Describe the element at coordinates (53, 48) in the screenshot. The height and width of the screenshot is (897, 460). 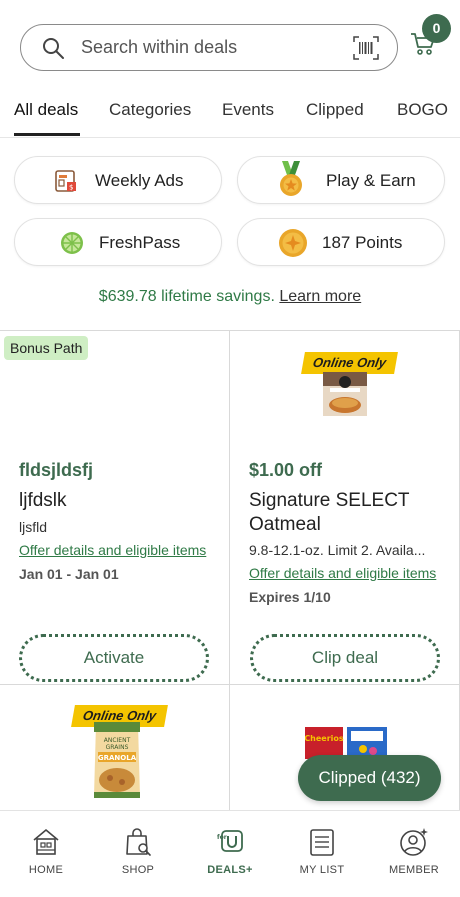
I see `search-icon` at that location.